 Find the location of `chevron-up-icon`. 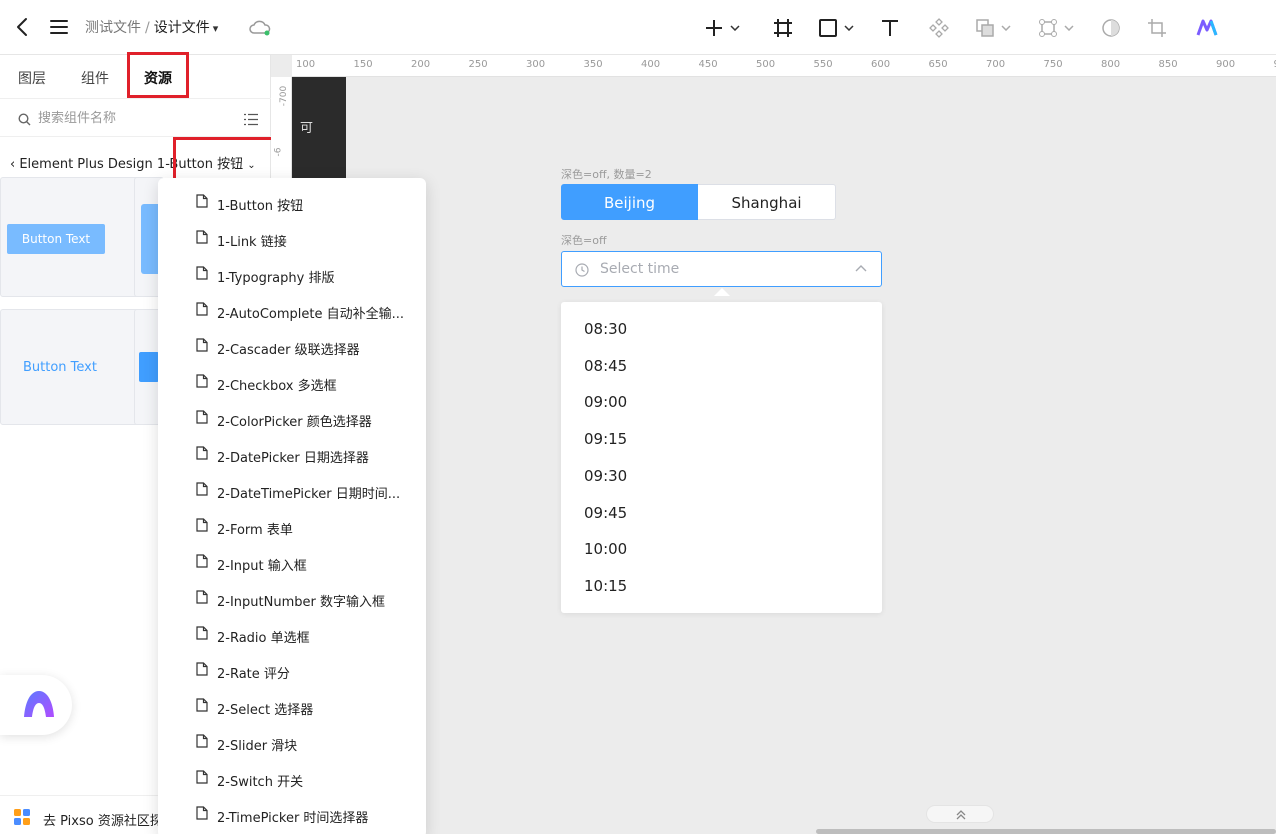

chevron-up-icon is located at coordinates (861, 268).